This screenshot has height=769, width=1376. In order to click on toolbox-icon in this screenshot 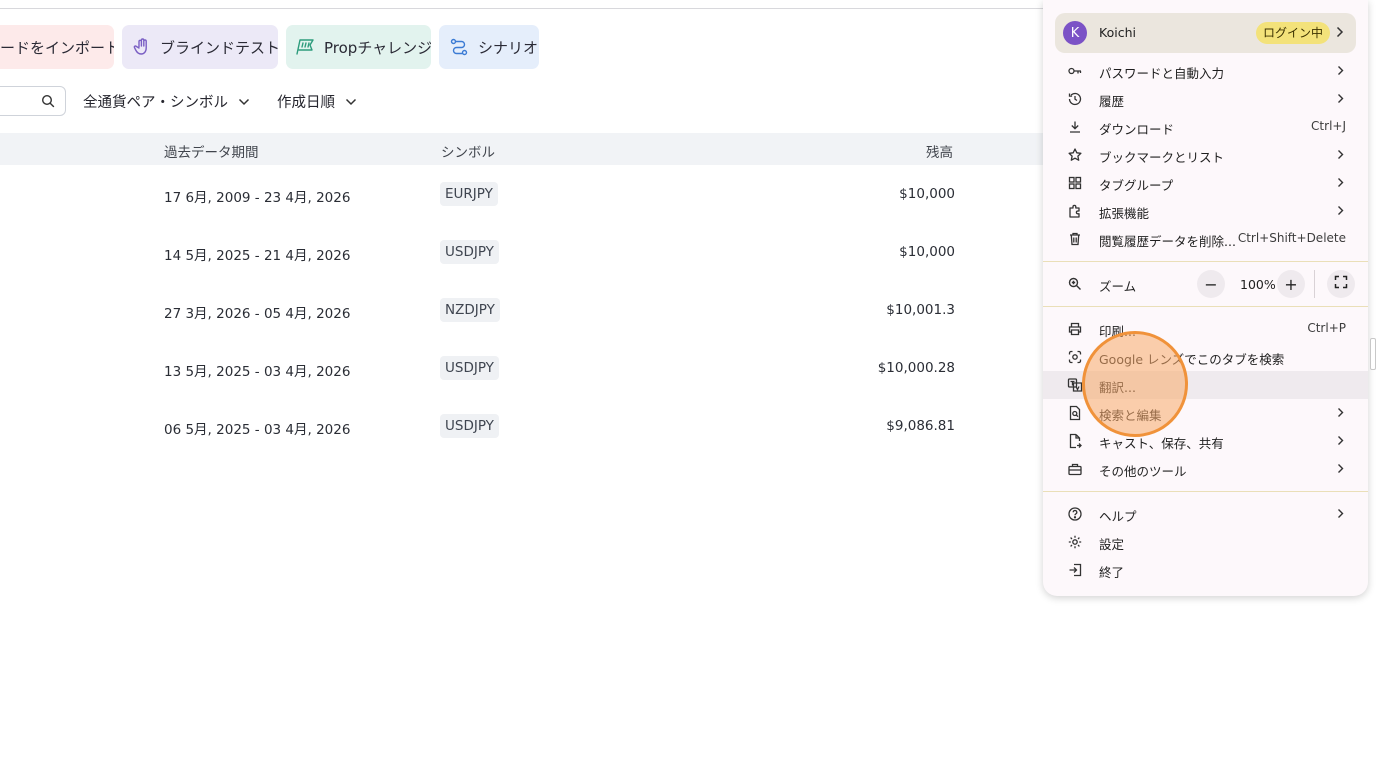, I will do `click(1075, 469)`.